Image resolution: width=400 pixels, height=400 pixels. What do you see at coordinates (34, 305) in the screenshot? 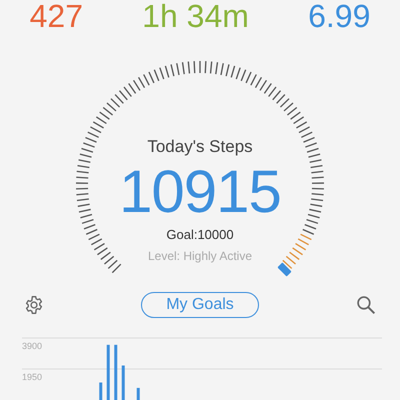
I see `settings-icon` at bounding box center [34, 305].